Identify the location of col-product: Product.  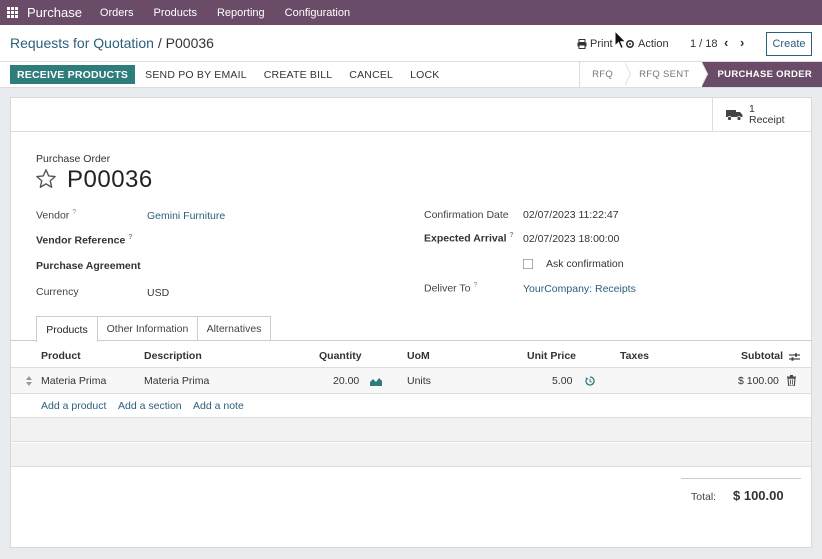
(61, 356).